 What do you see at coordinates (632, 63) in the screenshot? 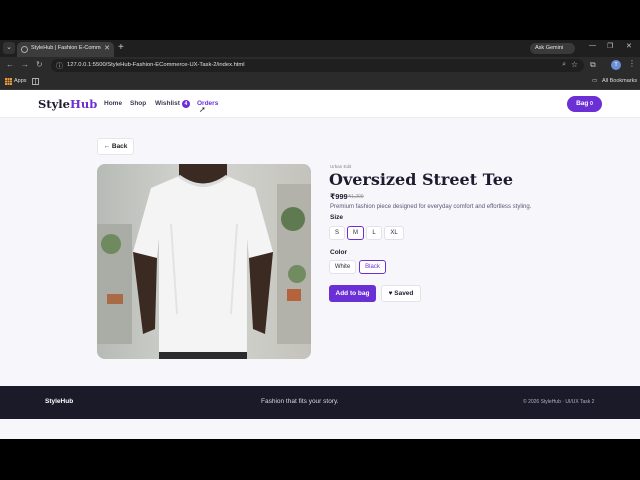
I see `browser-menu-icon: ⋮` at bounding box center [632, 63].